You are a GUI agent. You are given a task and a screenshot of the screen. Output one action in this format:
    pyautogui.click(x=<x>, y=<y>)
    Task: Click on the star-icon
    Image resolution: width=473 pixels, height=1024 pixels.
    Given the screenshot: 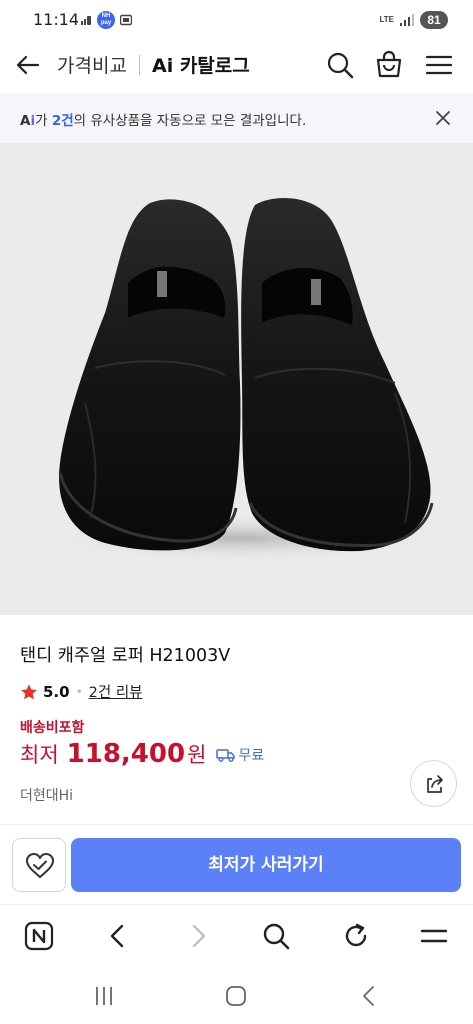 What is the action you would take?
    pyautogui.click(x=29, y=691)
    